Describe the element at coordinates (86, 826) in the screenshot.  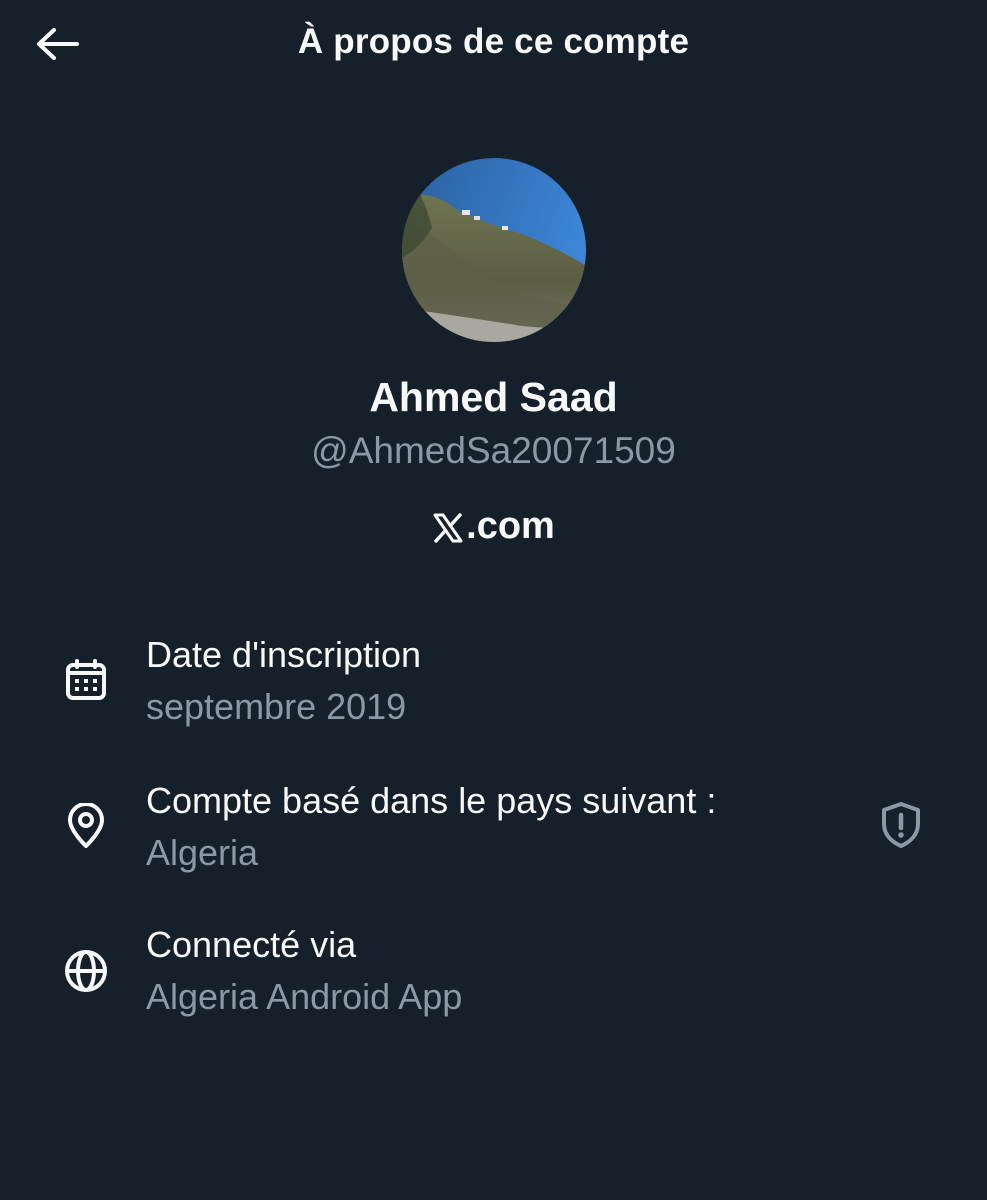
I see `location-pin-icon` at that location.